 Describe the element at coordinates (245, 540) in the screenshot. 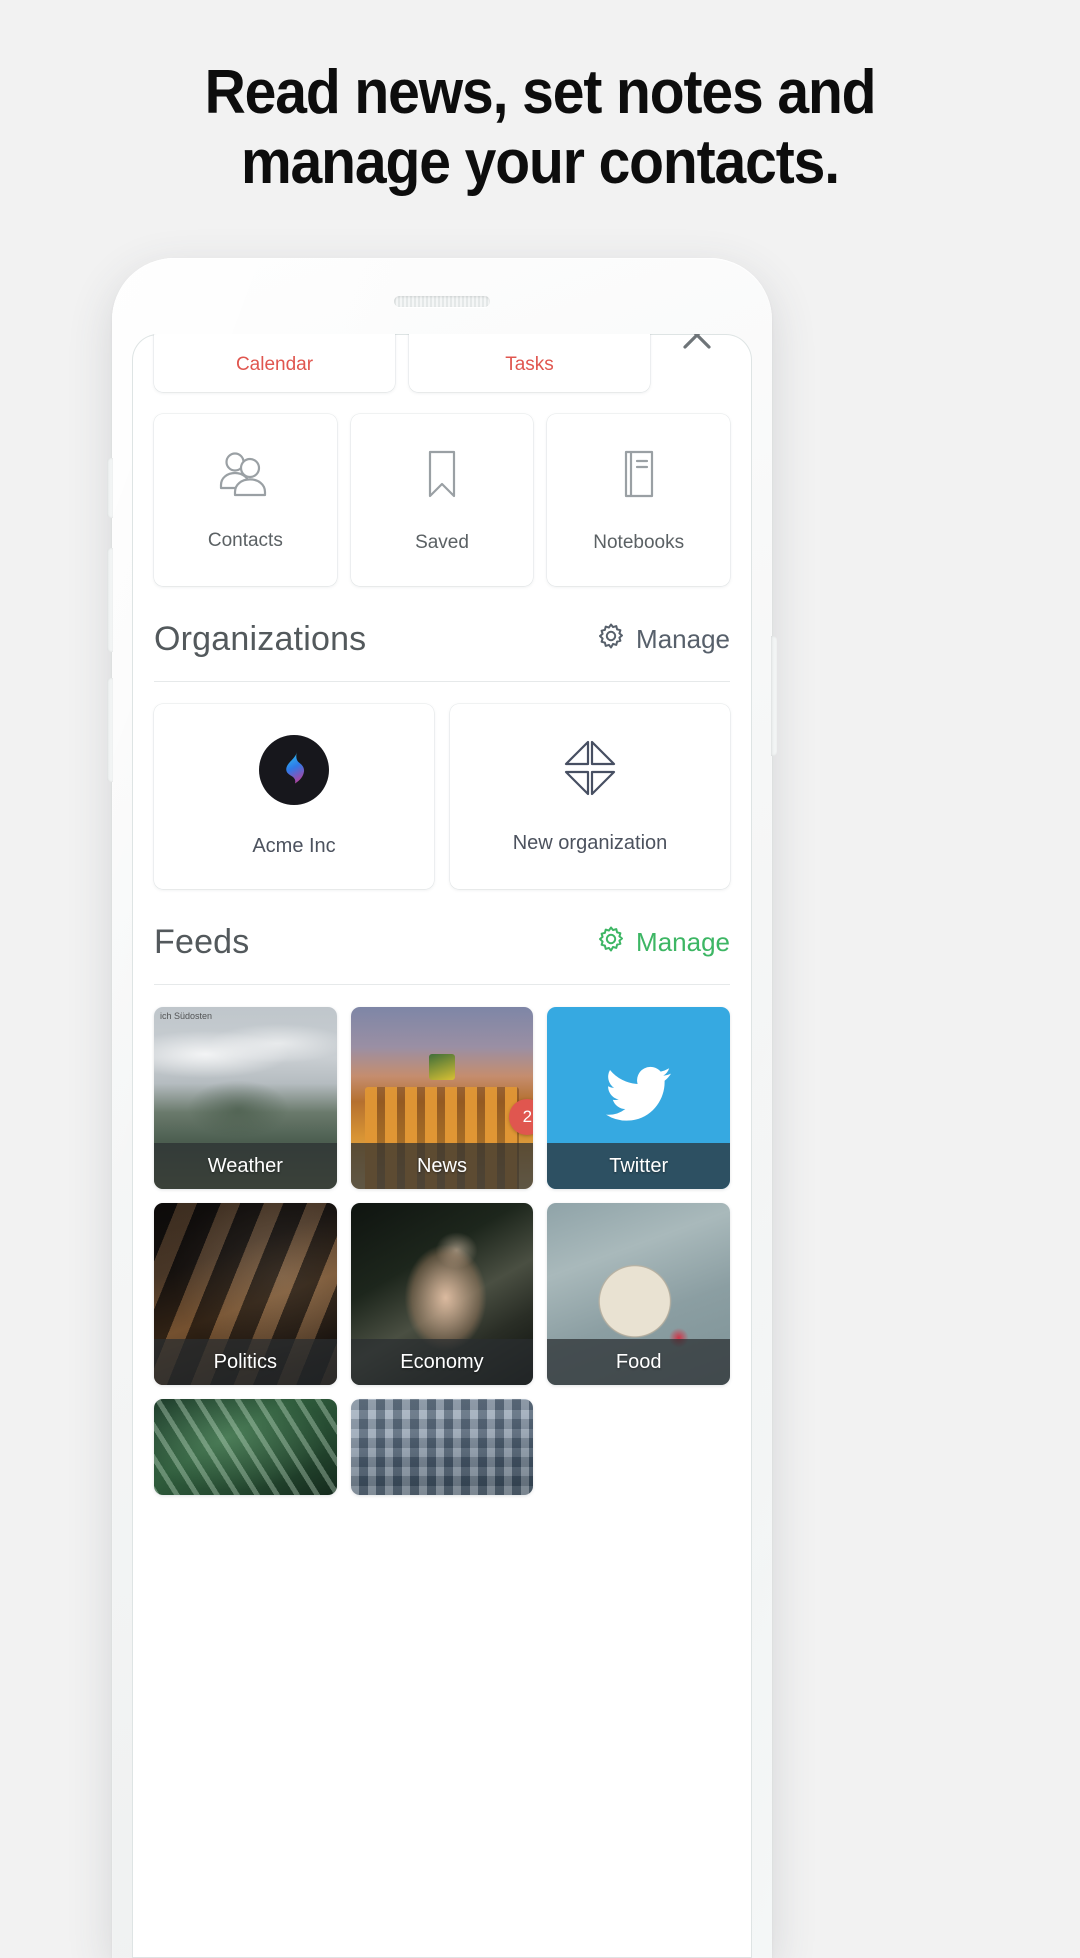

I see `quick-action-contacts-label: Contacts` at that location.